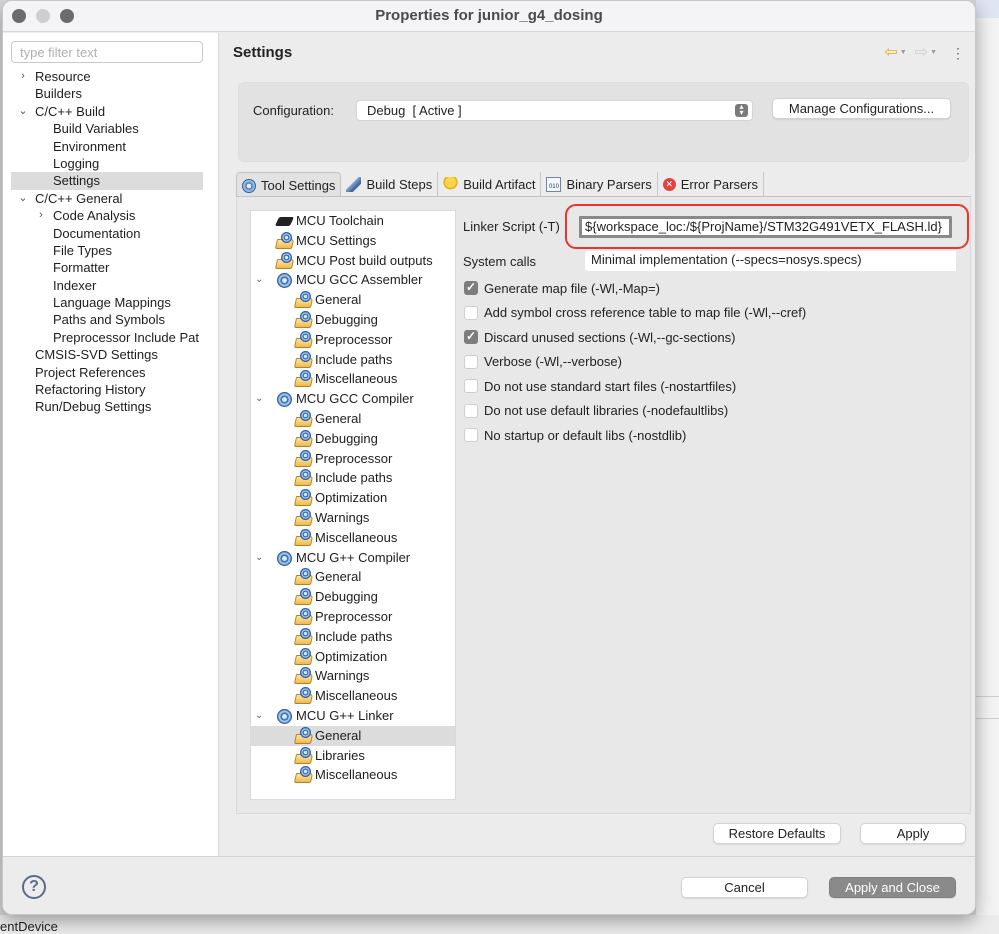 The height and width of the screenshot is (934, 999). Describe the element at coordinates (34, 887) in the screenshot. I see `help-icon: ?` at that location.